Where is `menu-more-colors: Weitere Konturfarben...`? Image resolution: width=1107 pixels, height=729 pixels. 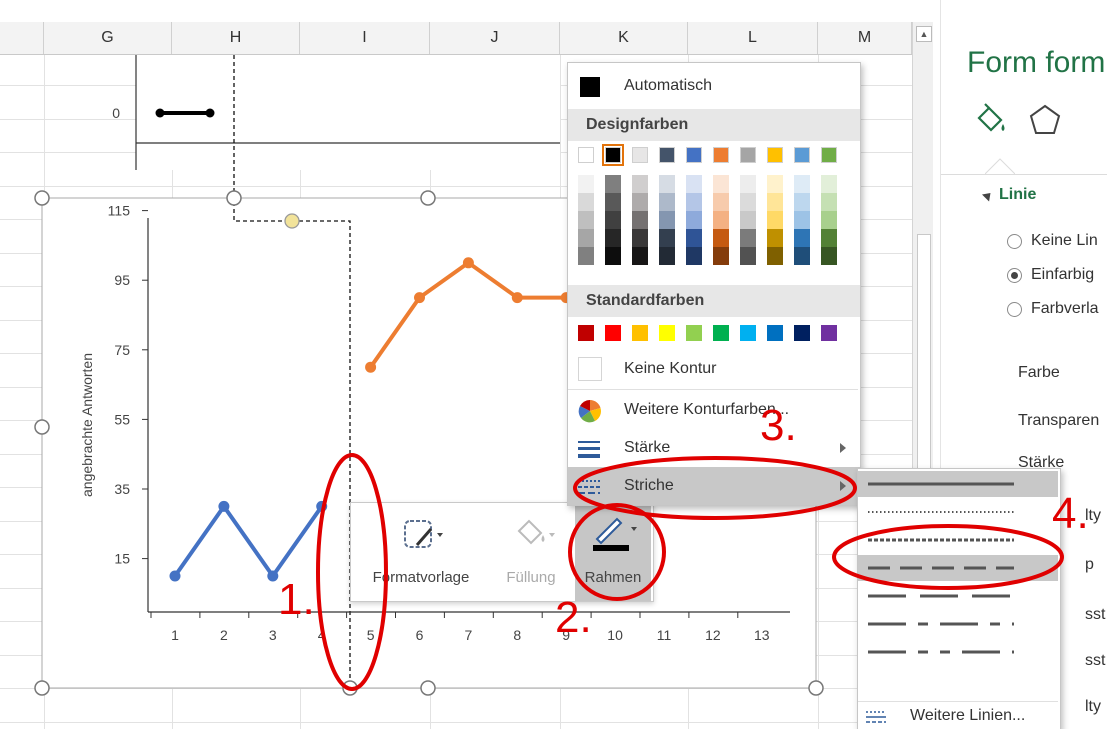
menu-more-colors: Weitere Konturfarben... is located at coordinates (714, 410).